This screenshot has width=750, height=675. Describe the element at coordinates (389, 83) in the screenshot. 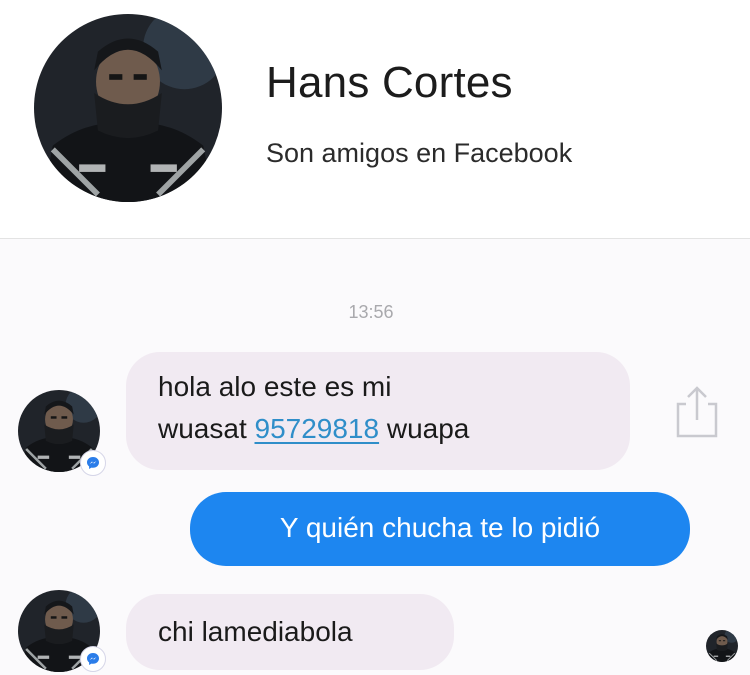

I see `contact-name: Hans Cortes` at that location.